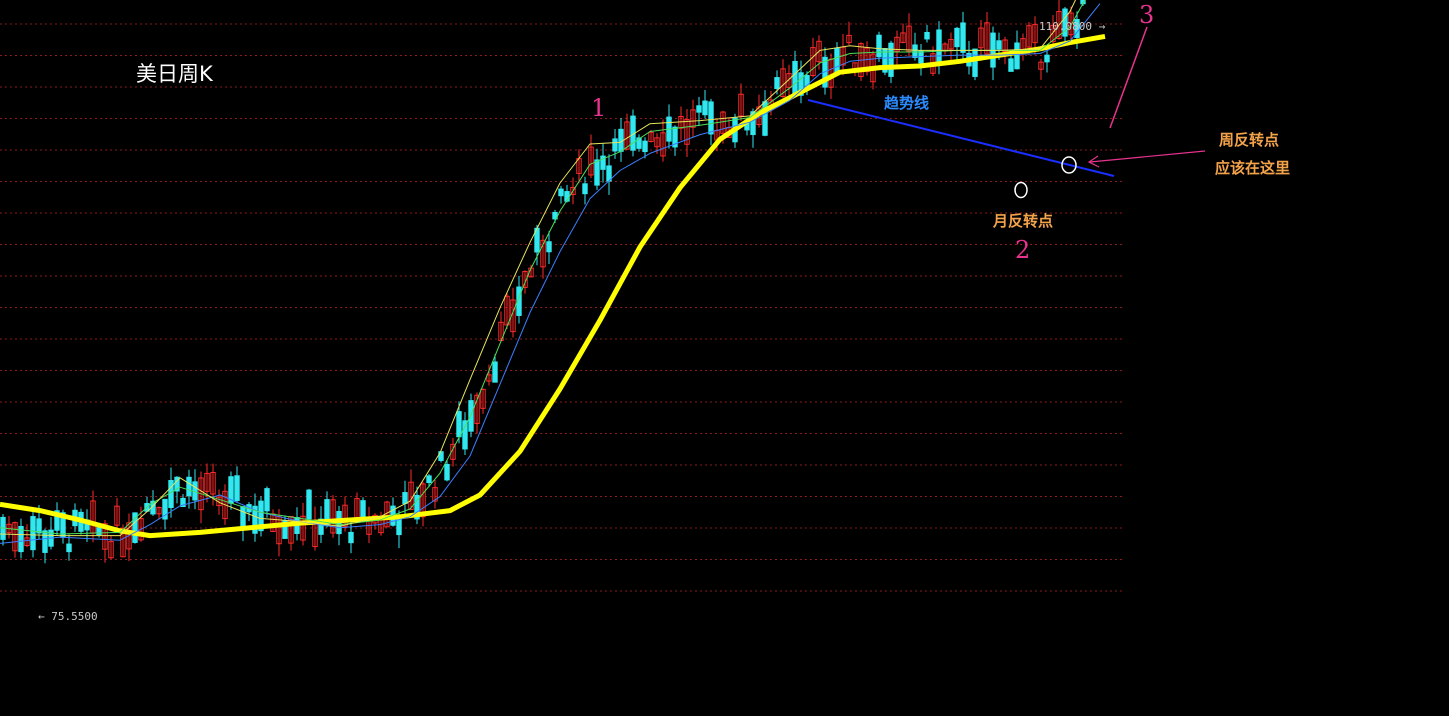  I want to click on monthly-reversal-marker, so click(1021, 190).